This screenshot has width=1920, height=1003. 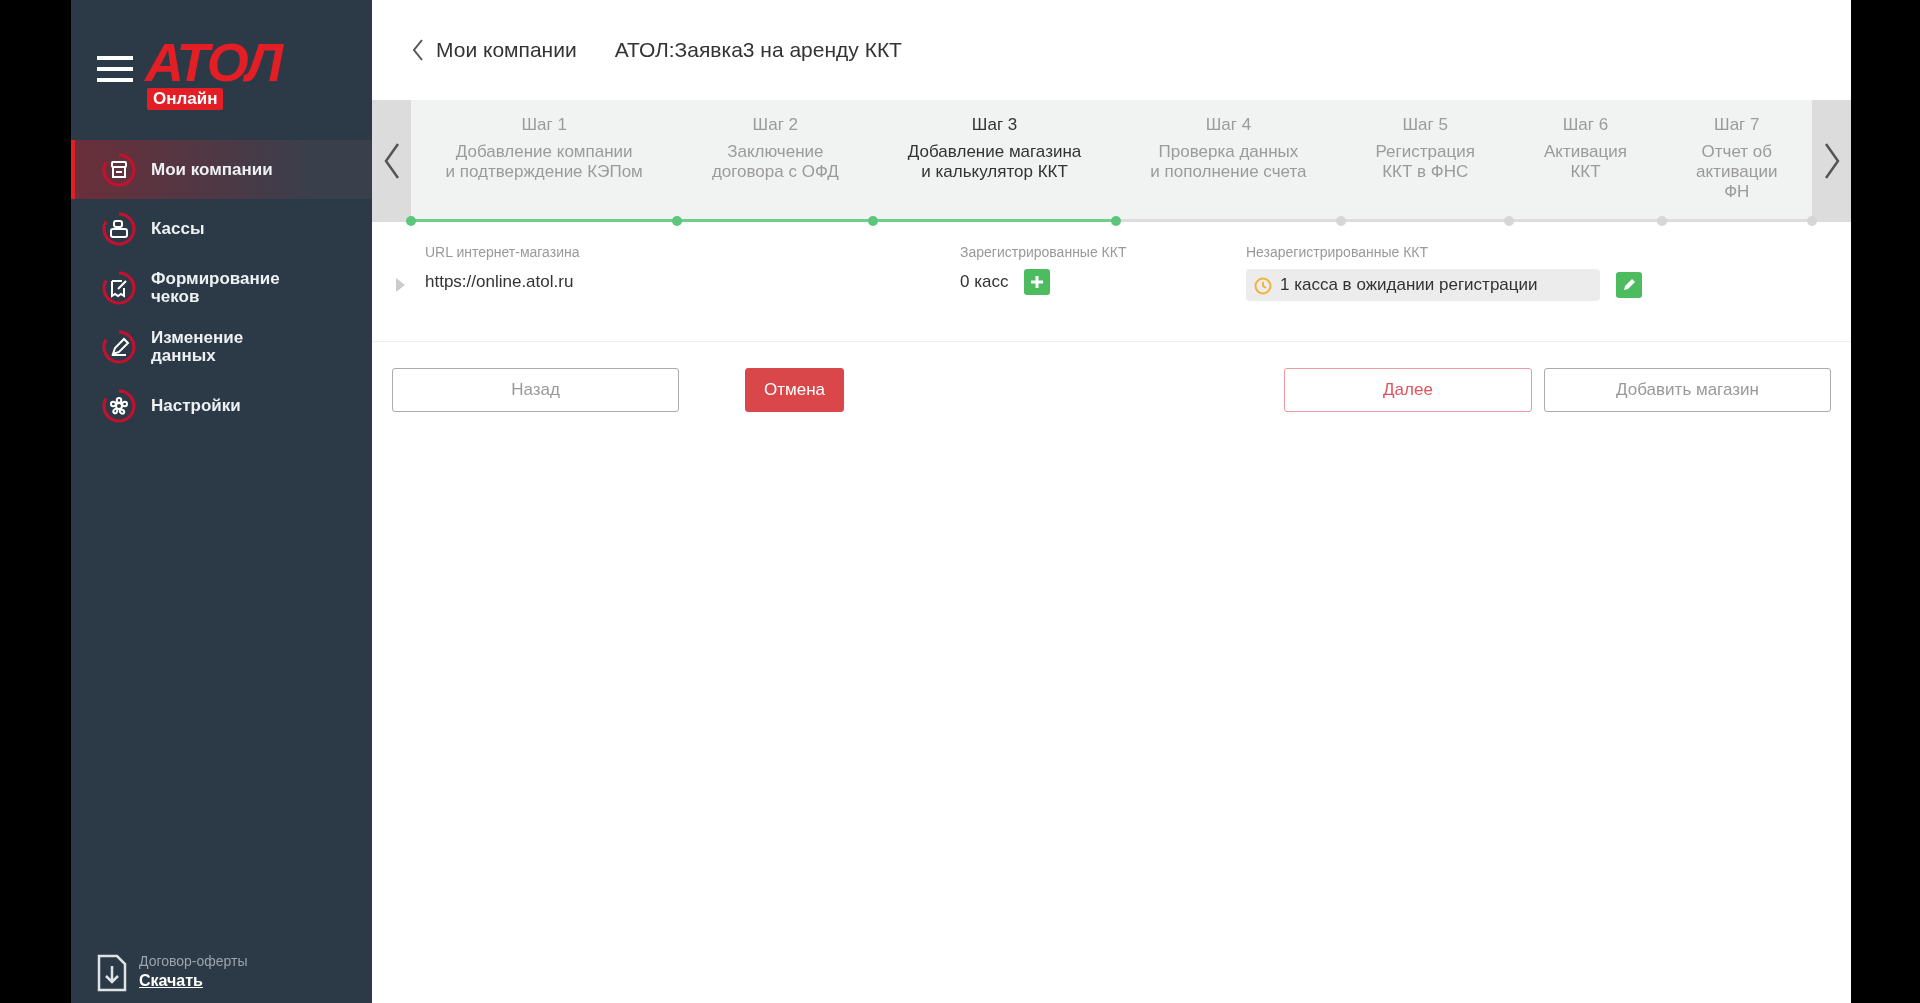 I want to click on field-label: Зарегистрированные ККТ, so click(x=1044, y=252).